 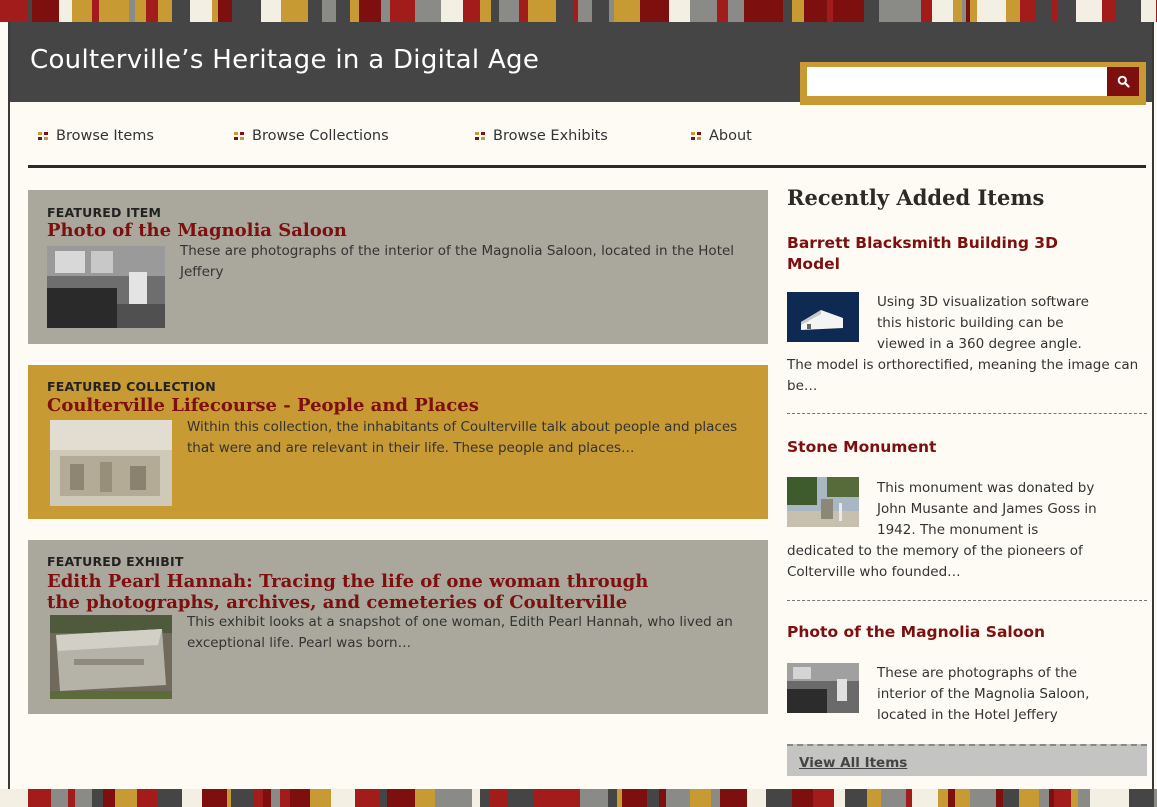 What do you see at coordinates (983, 302) in the screenshot?
I see `description-line: Using 3D visualization software` at bounding box center [983, 302].